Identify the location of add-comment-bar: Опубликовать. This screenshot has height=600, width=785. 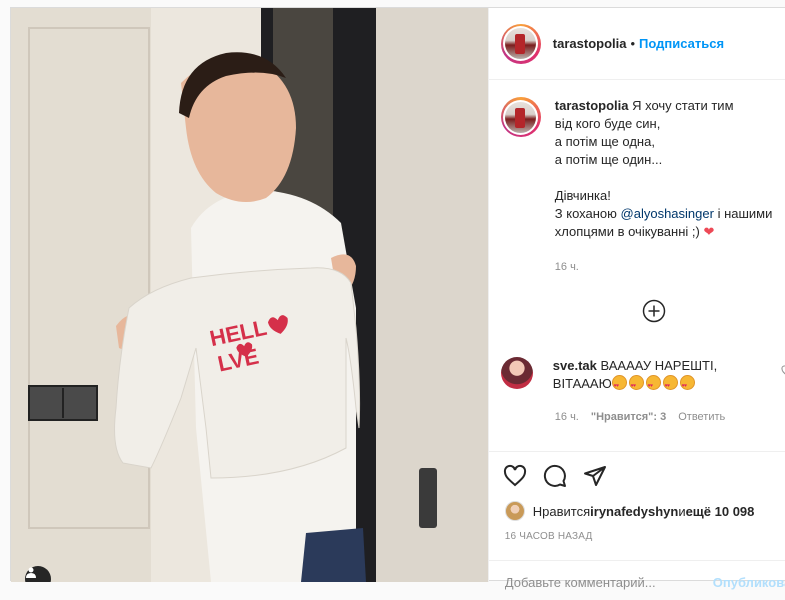
(636, 580).